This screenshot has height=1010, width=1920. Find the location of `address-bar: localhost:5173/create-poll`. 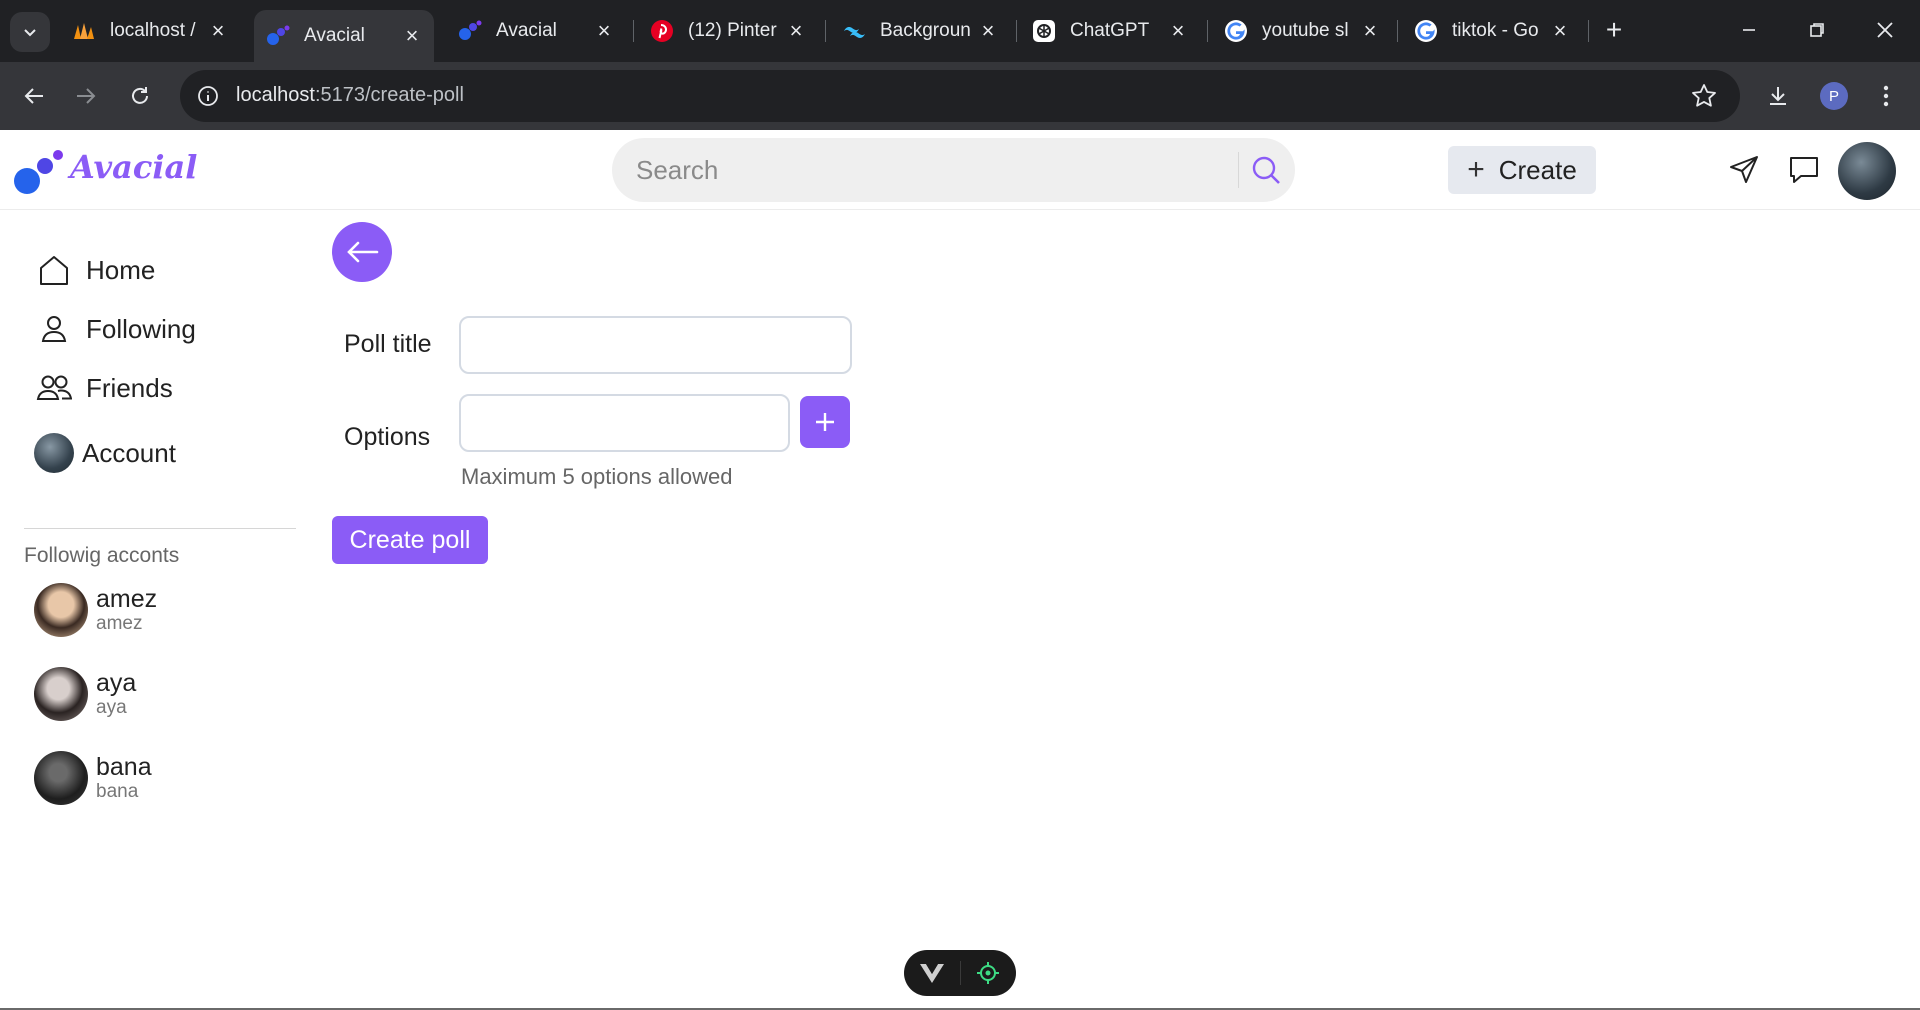

address-bar: localhost:5173/create-poll is located at coordinates (960, 96).